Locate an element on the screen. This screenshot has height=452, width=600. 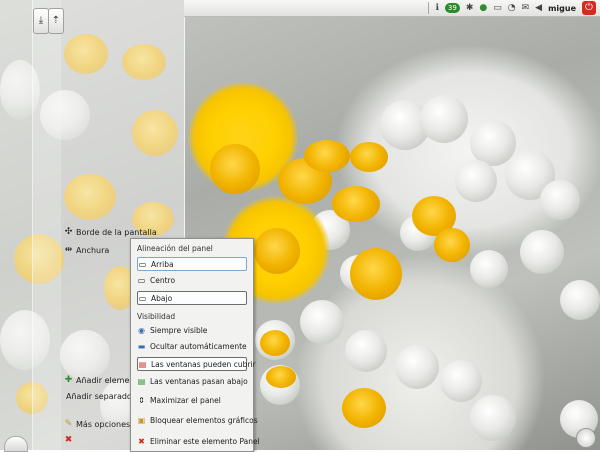
screen-edge-label: Borde de la pantalla is located at coordinates (116, 232).